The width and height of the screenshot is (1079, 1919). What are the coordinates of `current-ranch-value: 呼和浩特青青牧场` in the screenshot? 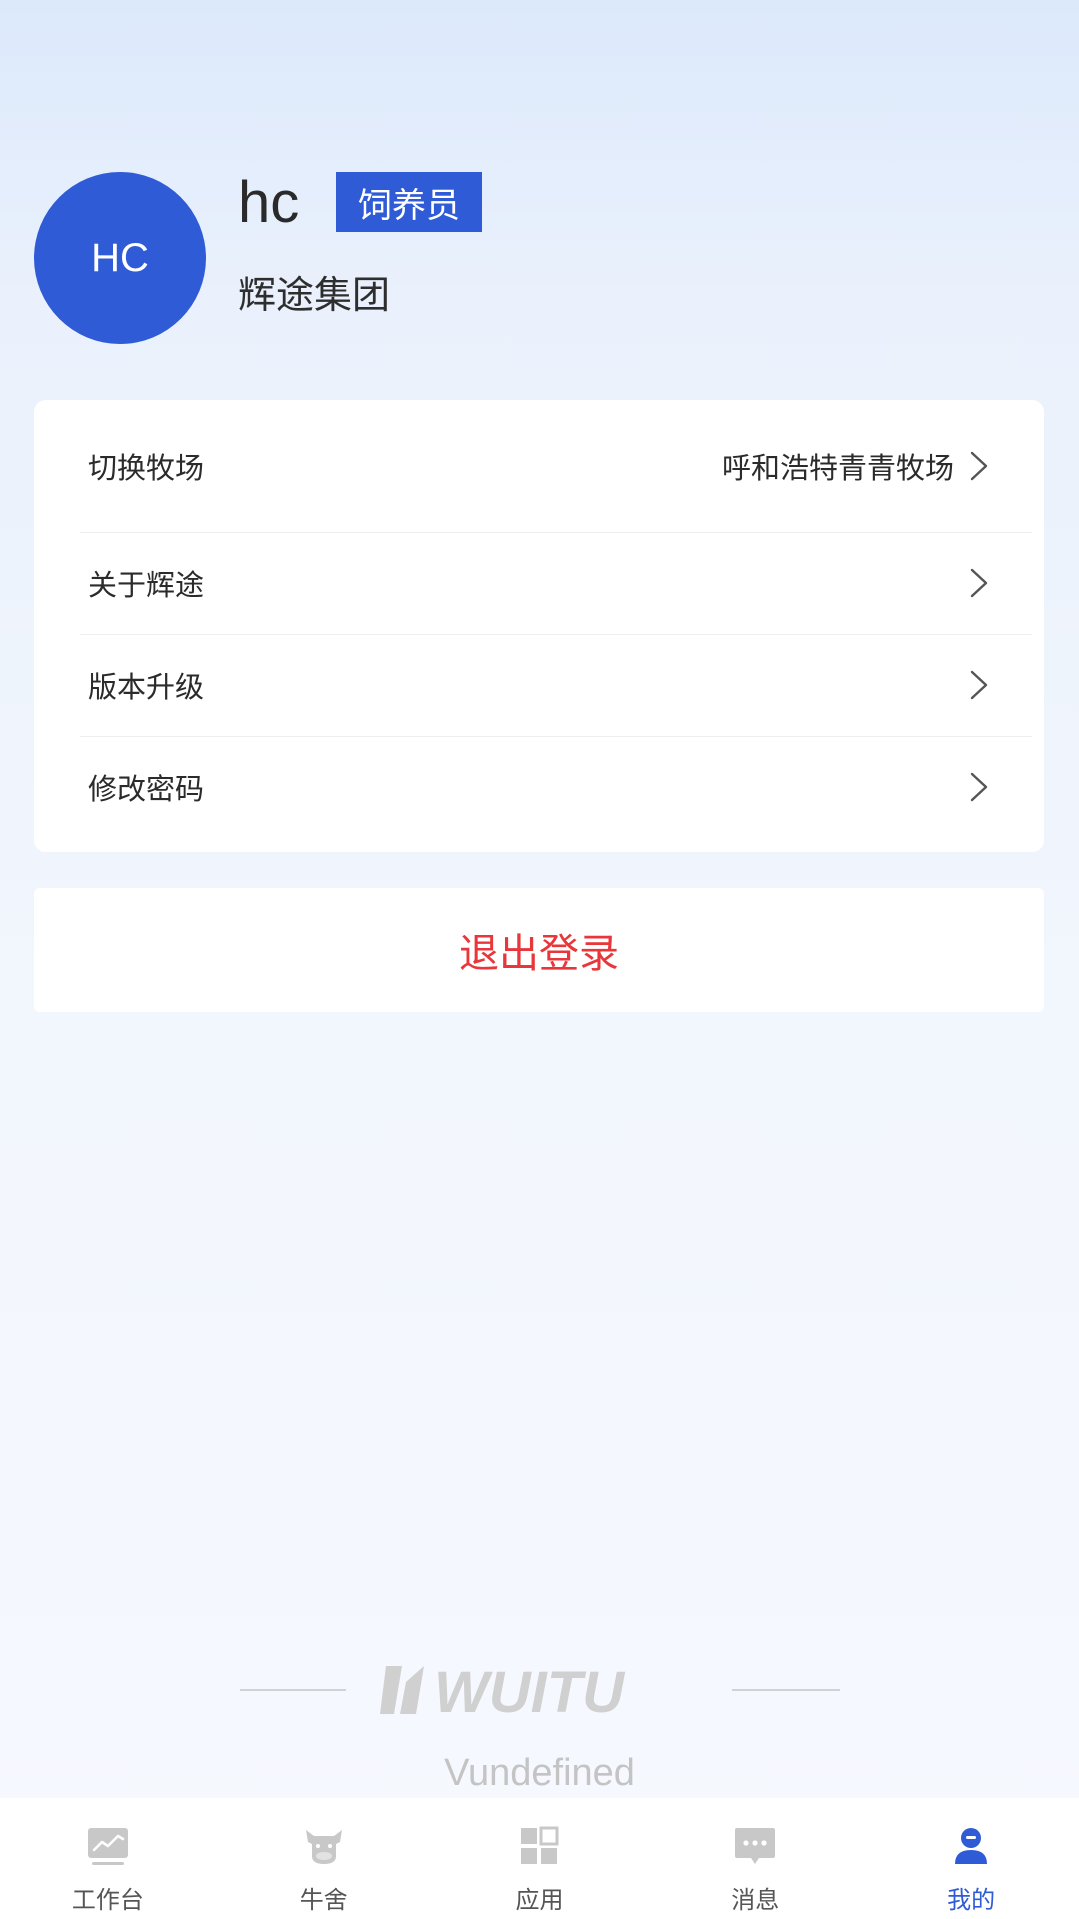 It's located at (837, 468).